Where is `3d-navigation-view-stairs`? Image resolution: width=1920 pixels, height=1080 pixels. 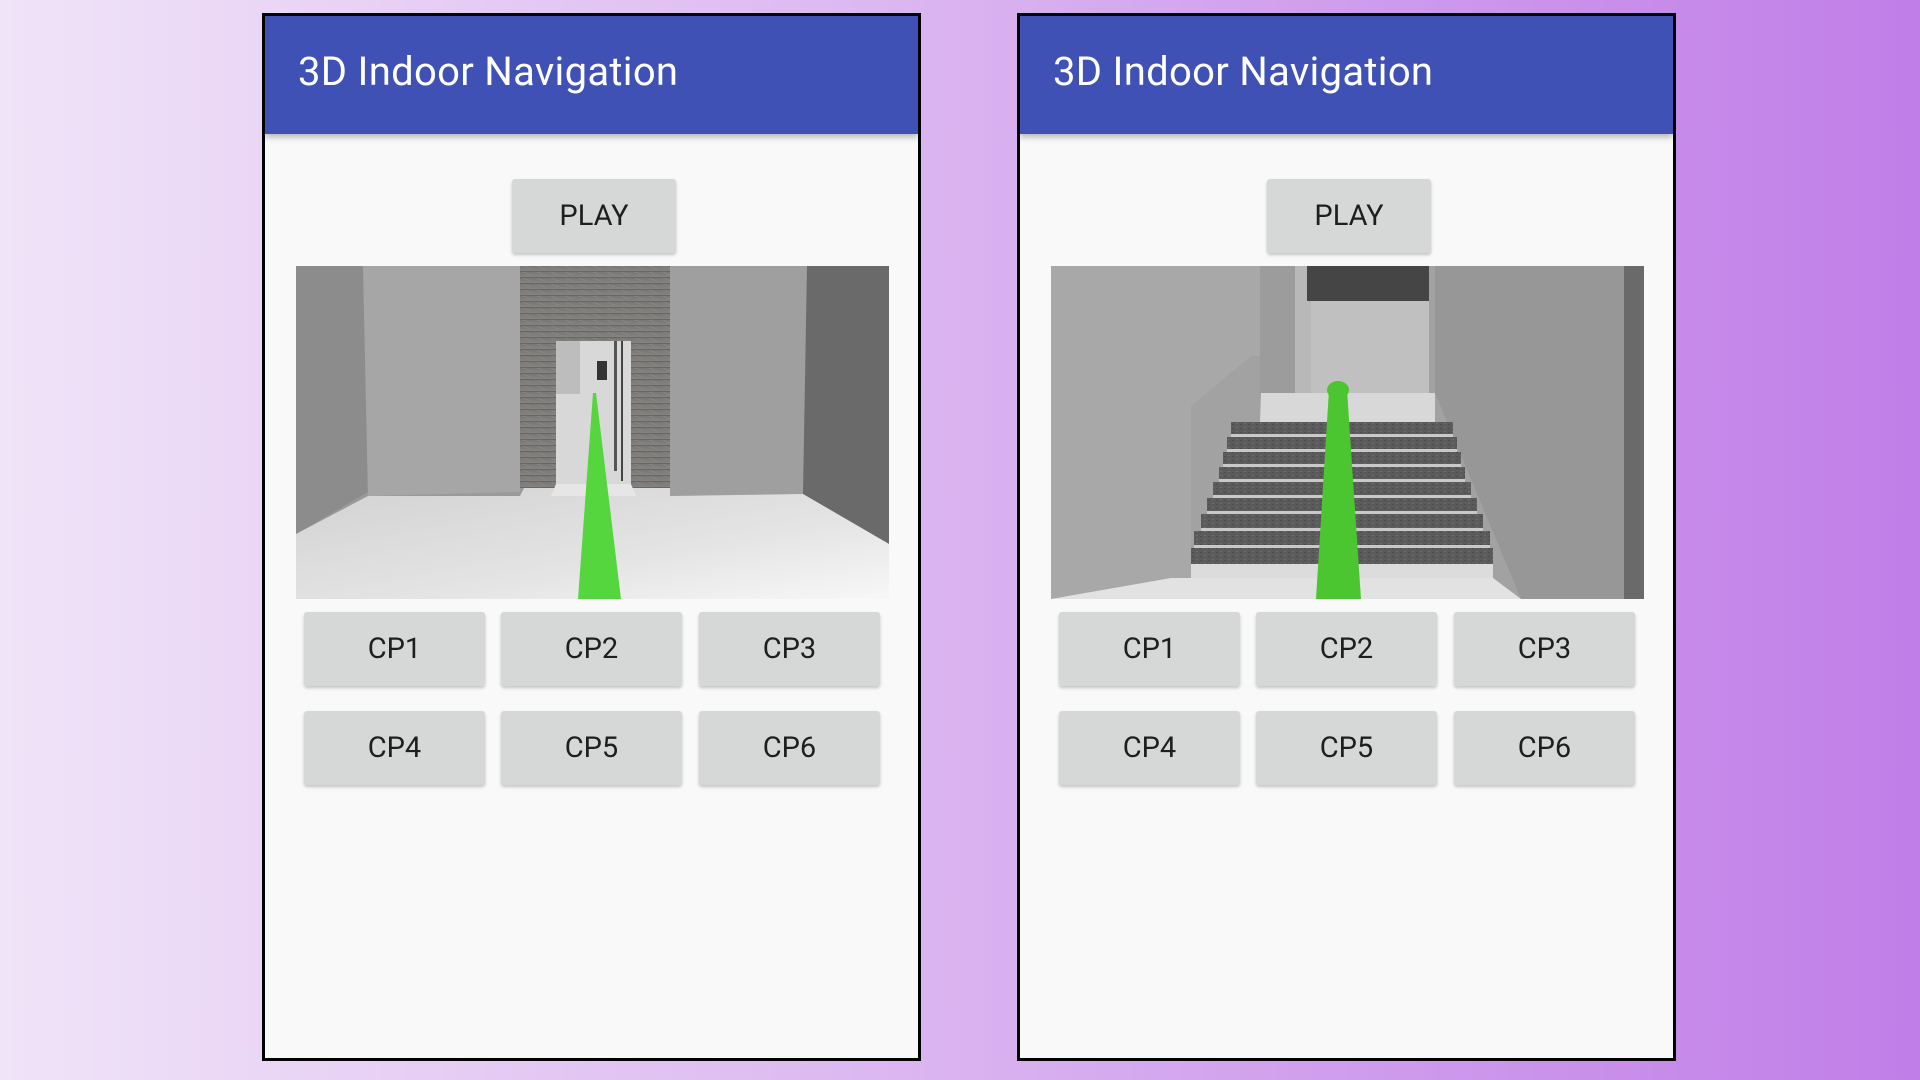
3d-navigation-view-stairs is located at coordinates (1347, 432).